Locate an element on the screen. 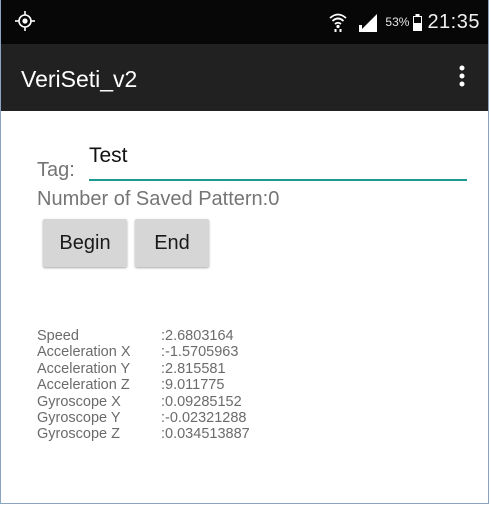  reading-label: Acceleration X is located at coordinates (84, 352).